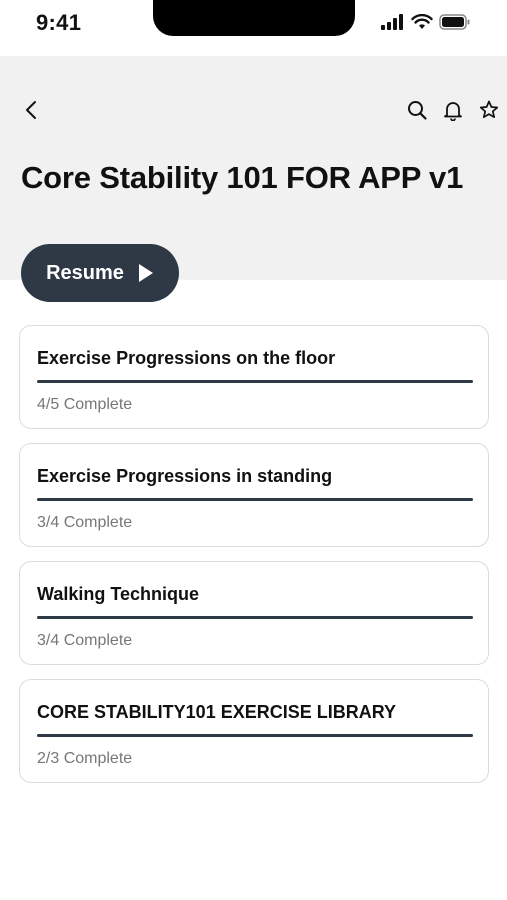  I want to click on resume-button-label: Resume, so click(85, 272).